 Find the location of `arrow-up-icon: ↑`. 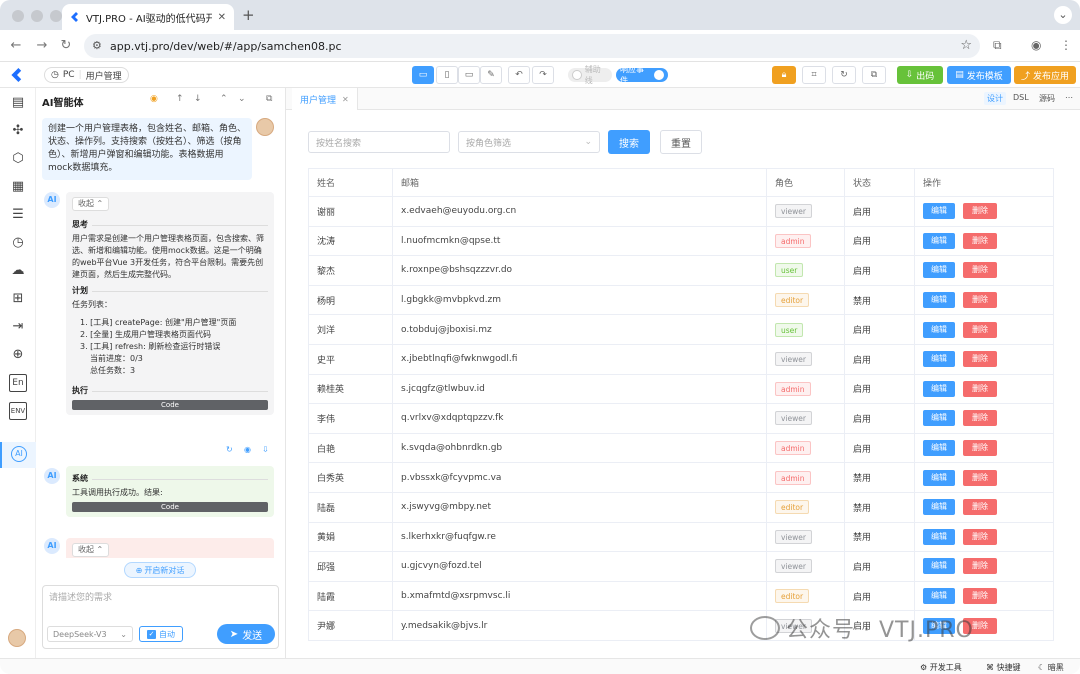

arrow-up-icon: ↑ is located at coordinates (180, 99).